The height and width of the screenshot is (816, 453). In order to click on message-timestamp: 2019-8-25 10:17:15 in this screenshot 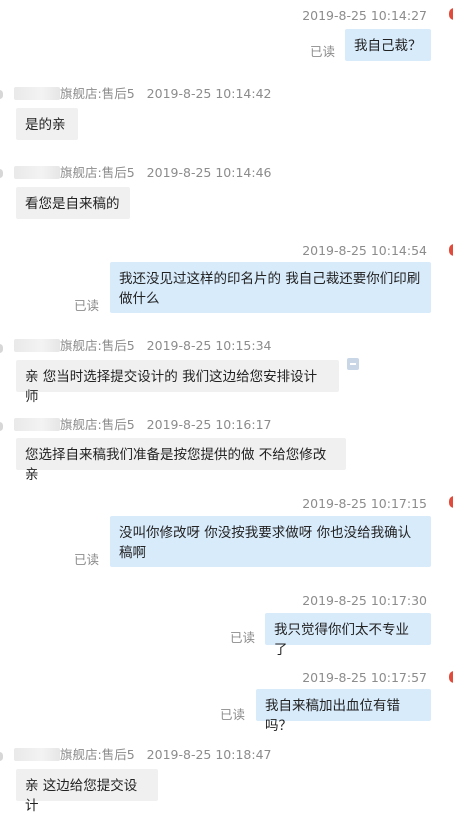, I will do `click(364, 503)`.